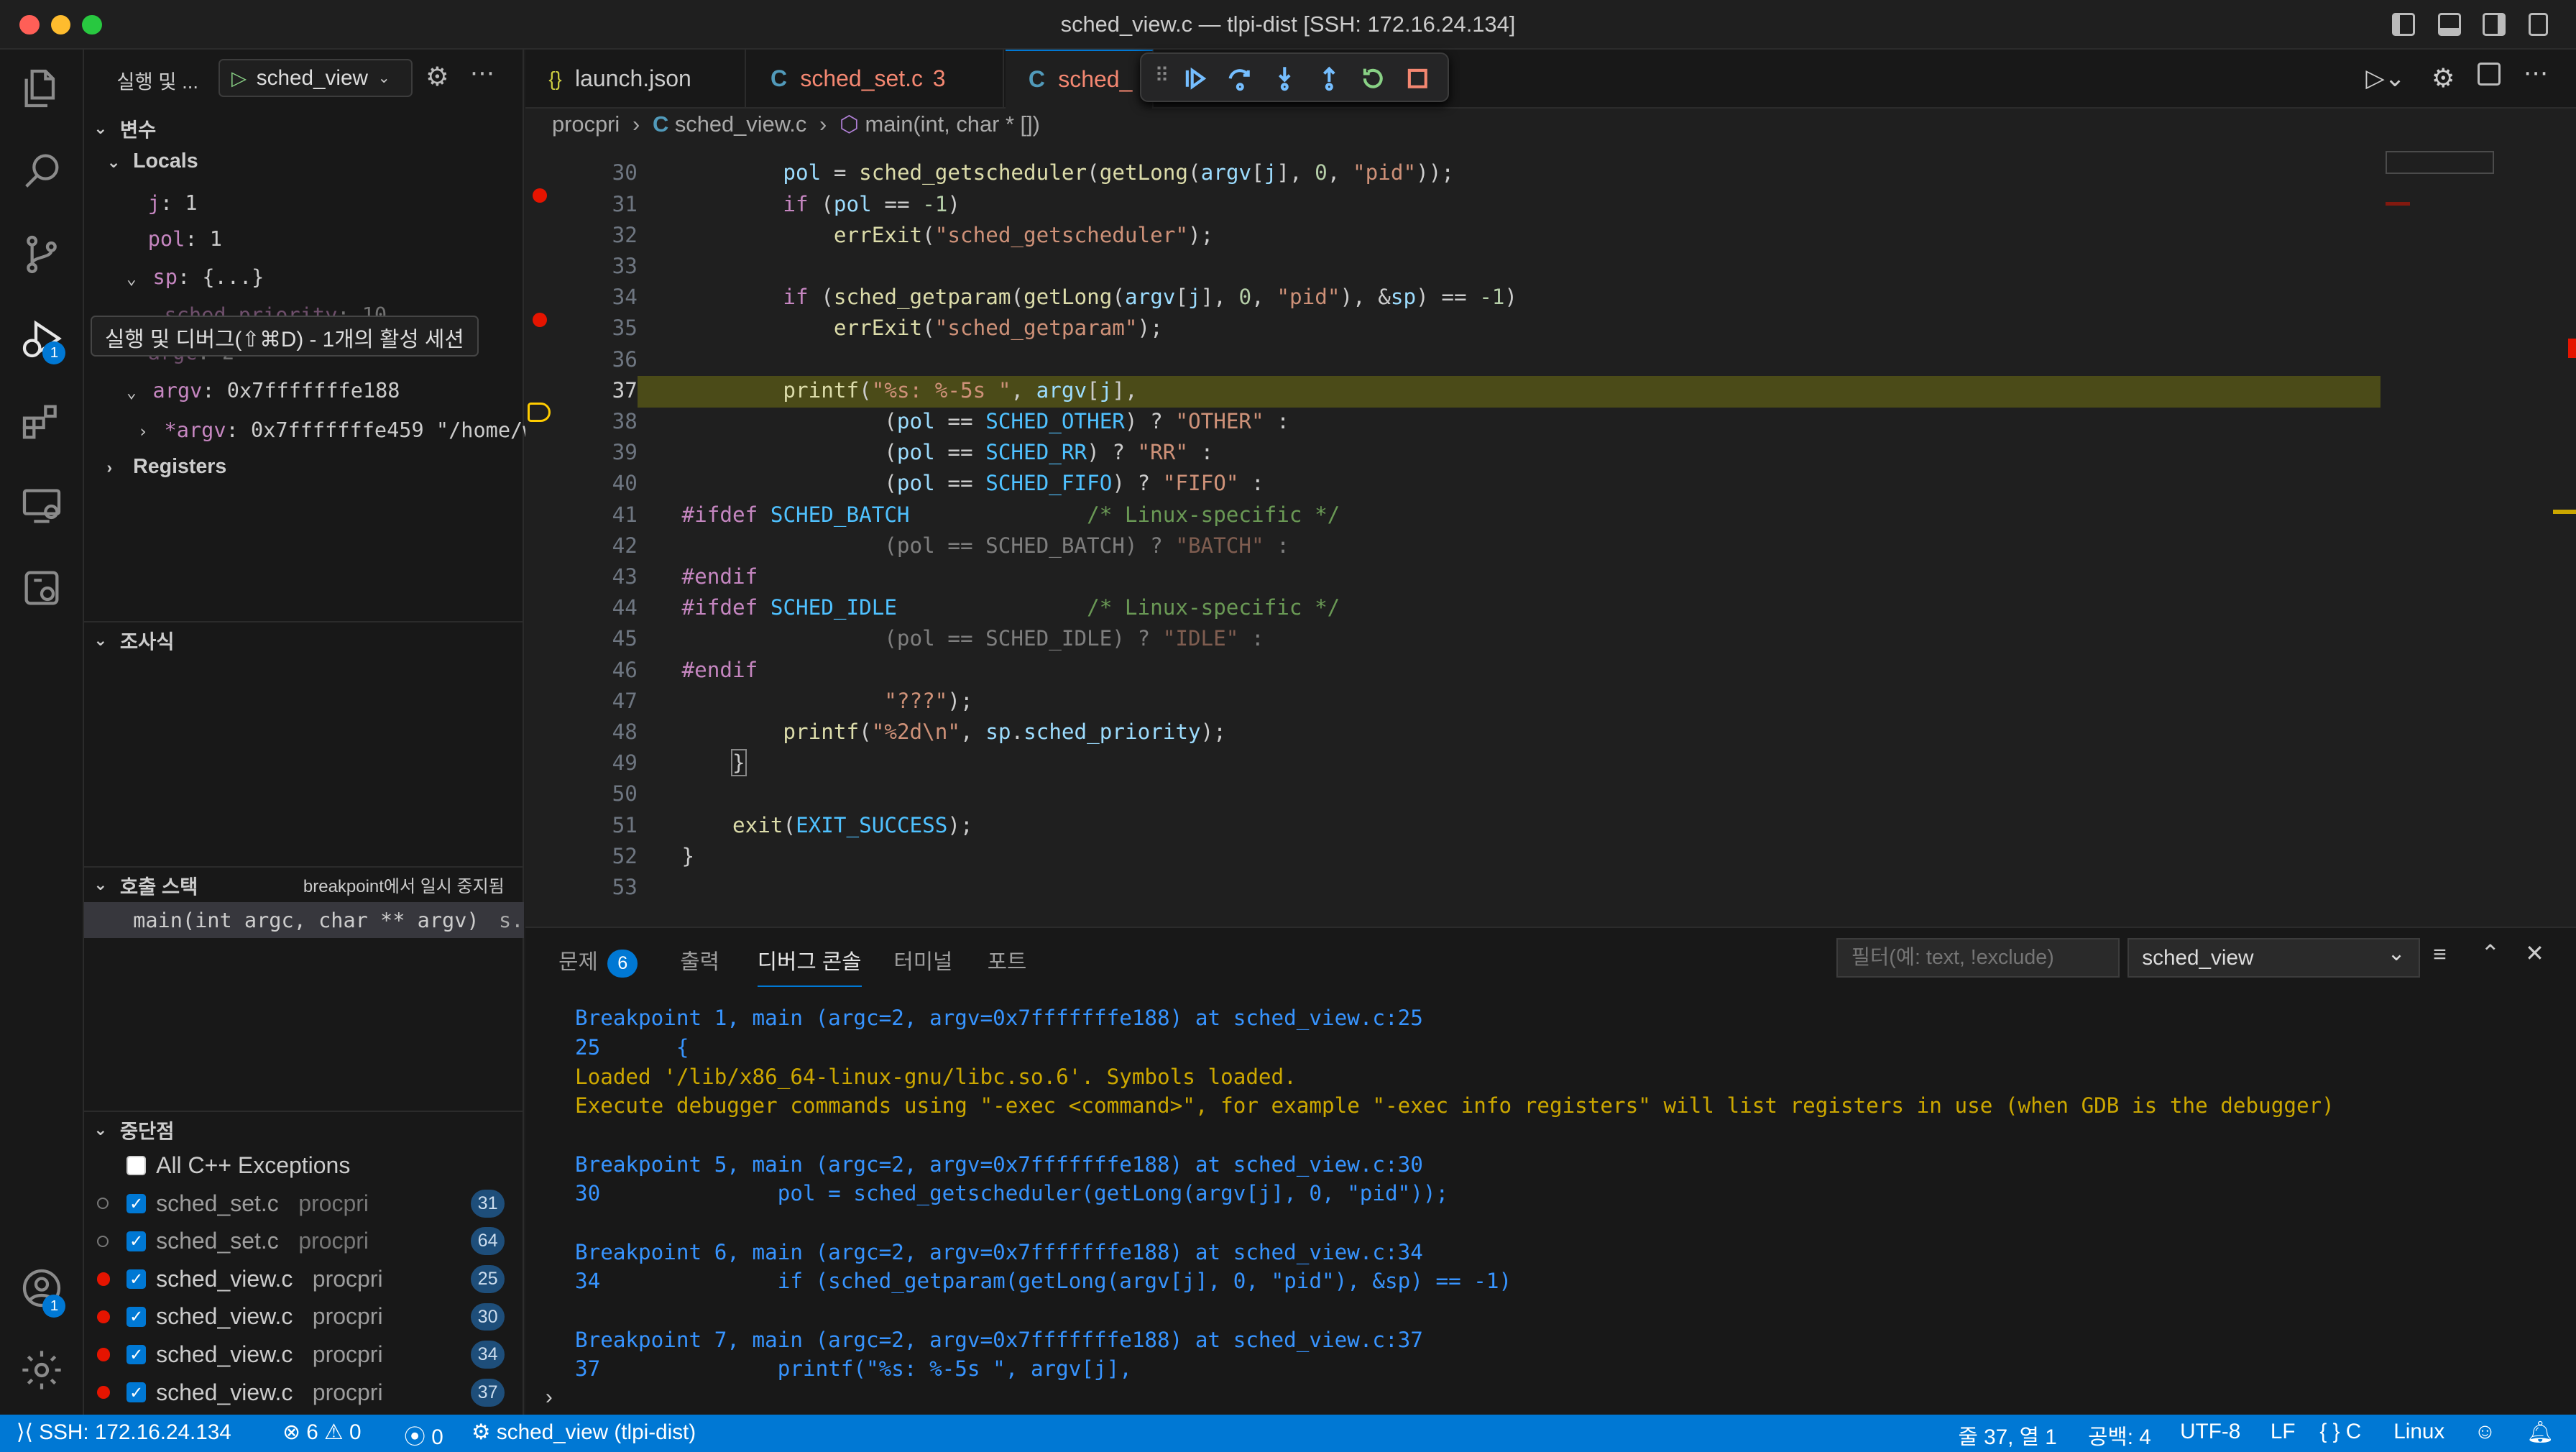  I want to click on code-line: 33, so click(1453, 266).